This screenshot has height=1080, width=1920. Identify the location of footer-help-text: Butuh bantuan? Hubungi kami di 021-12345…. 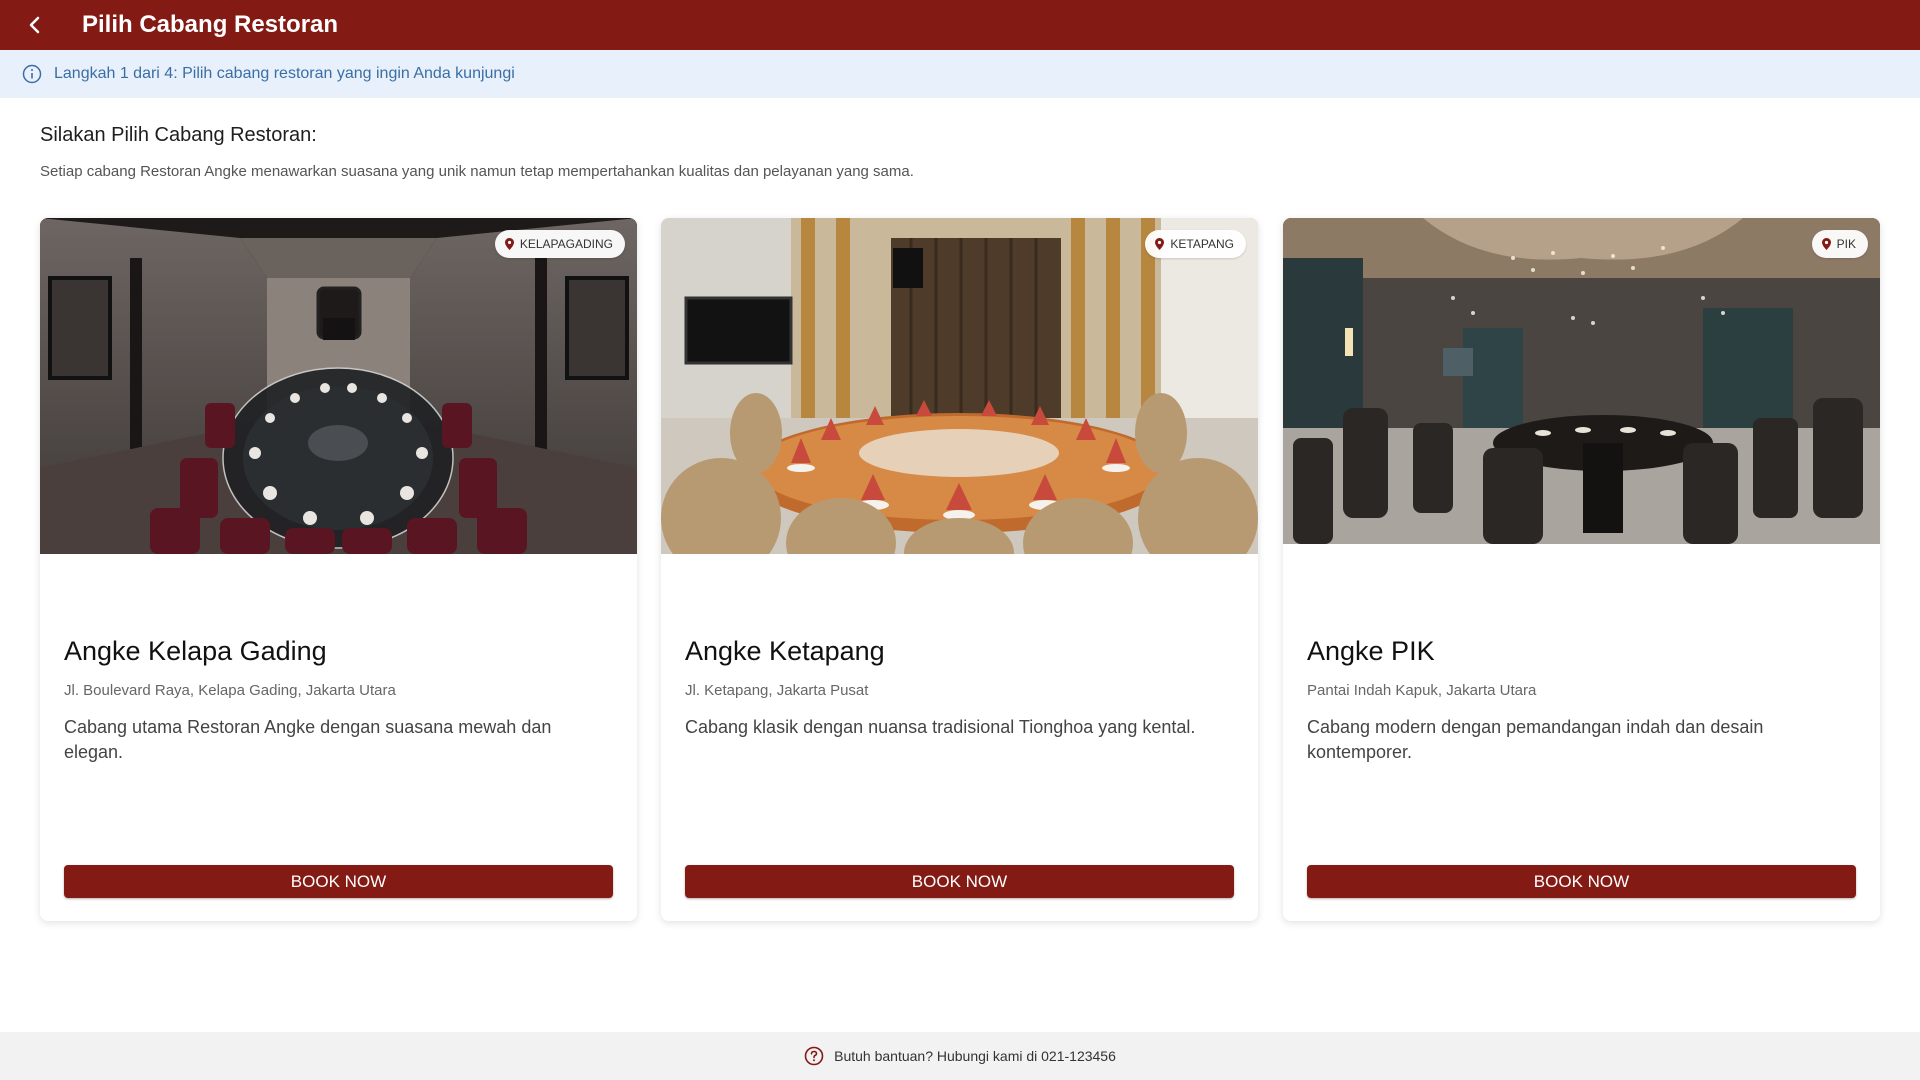
(975, 1056).